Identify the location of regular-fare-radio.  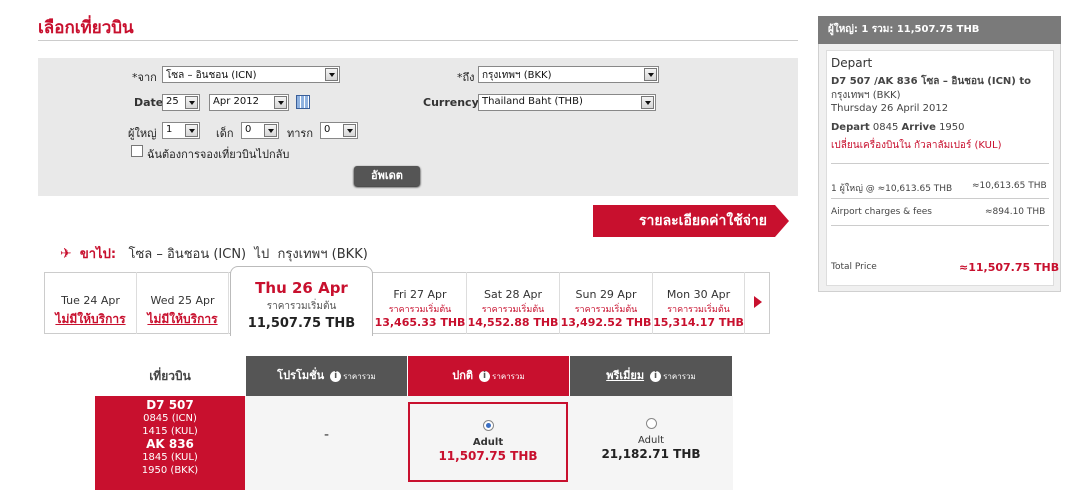
(488, 425).